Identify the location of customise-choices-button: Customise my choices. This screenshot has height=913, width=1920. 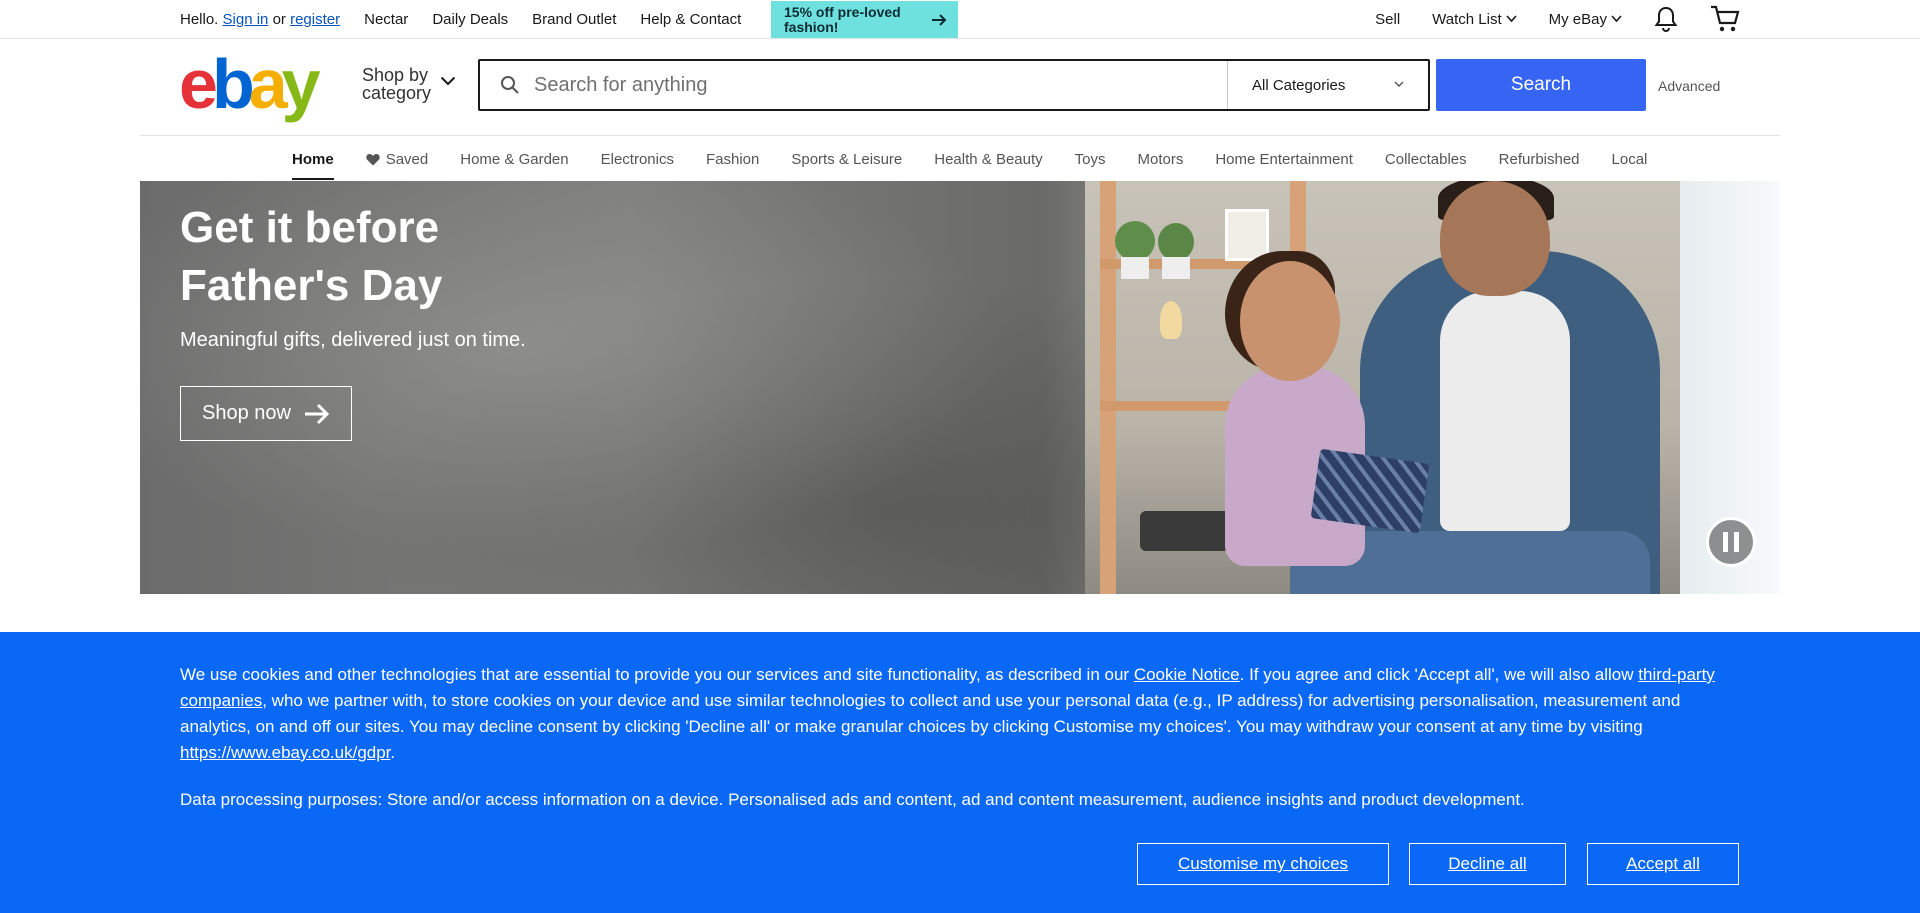
(1263, 864).